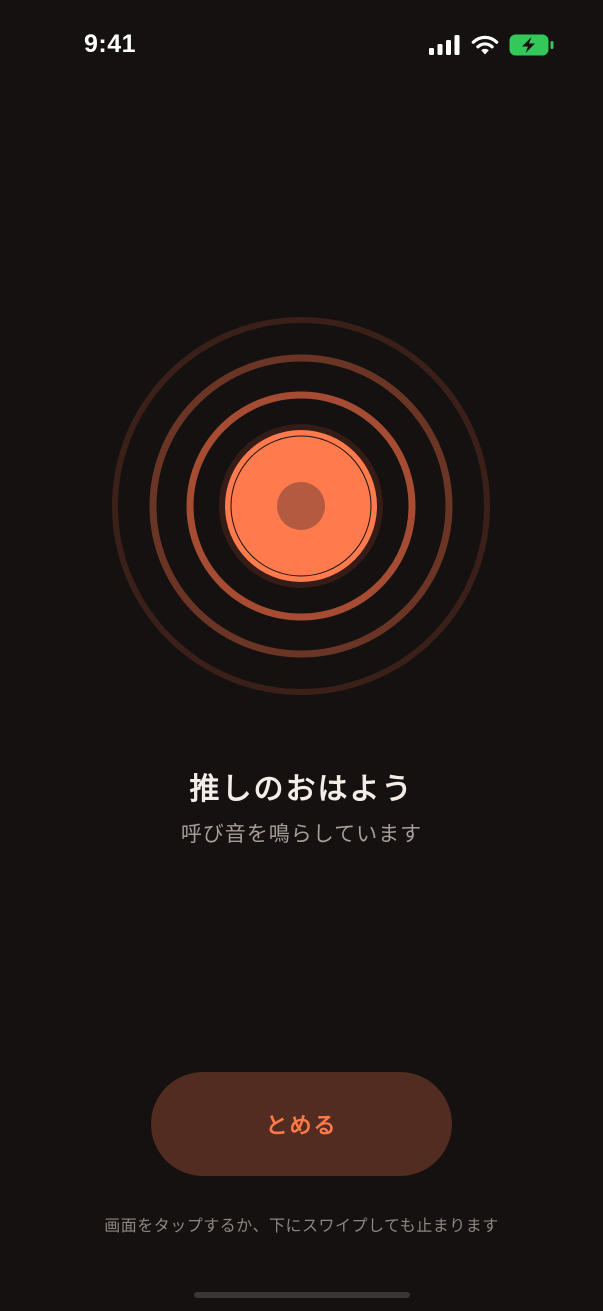 The image size is (603, 1311). Describe the element at coordinates (531, 45) in the screenshot. I see `battery-charging-icon` at that location.